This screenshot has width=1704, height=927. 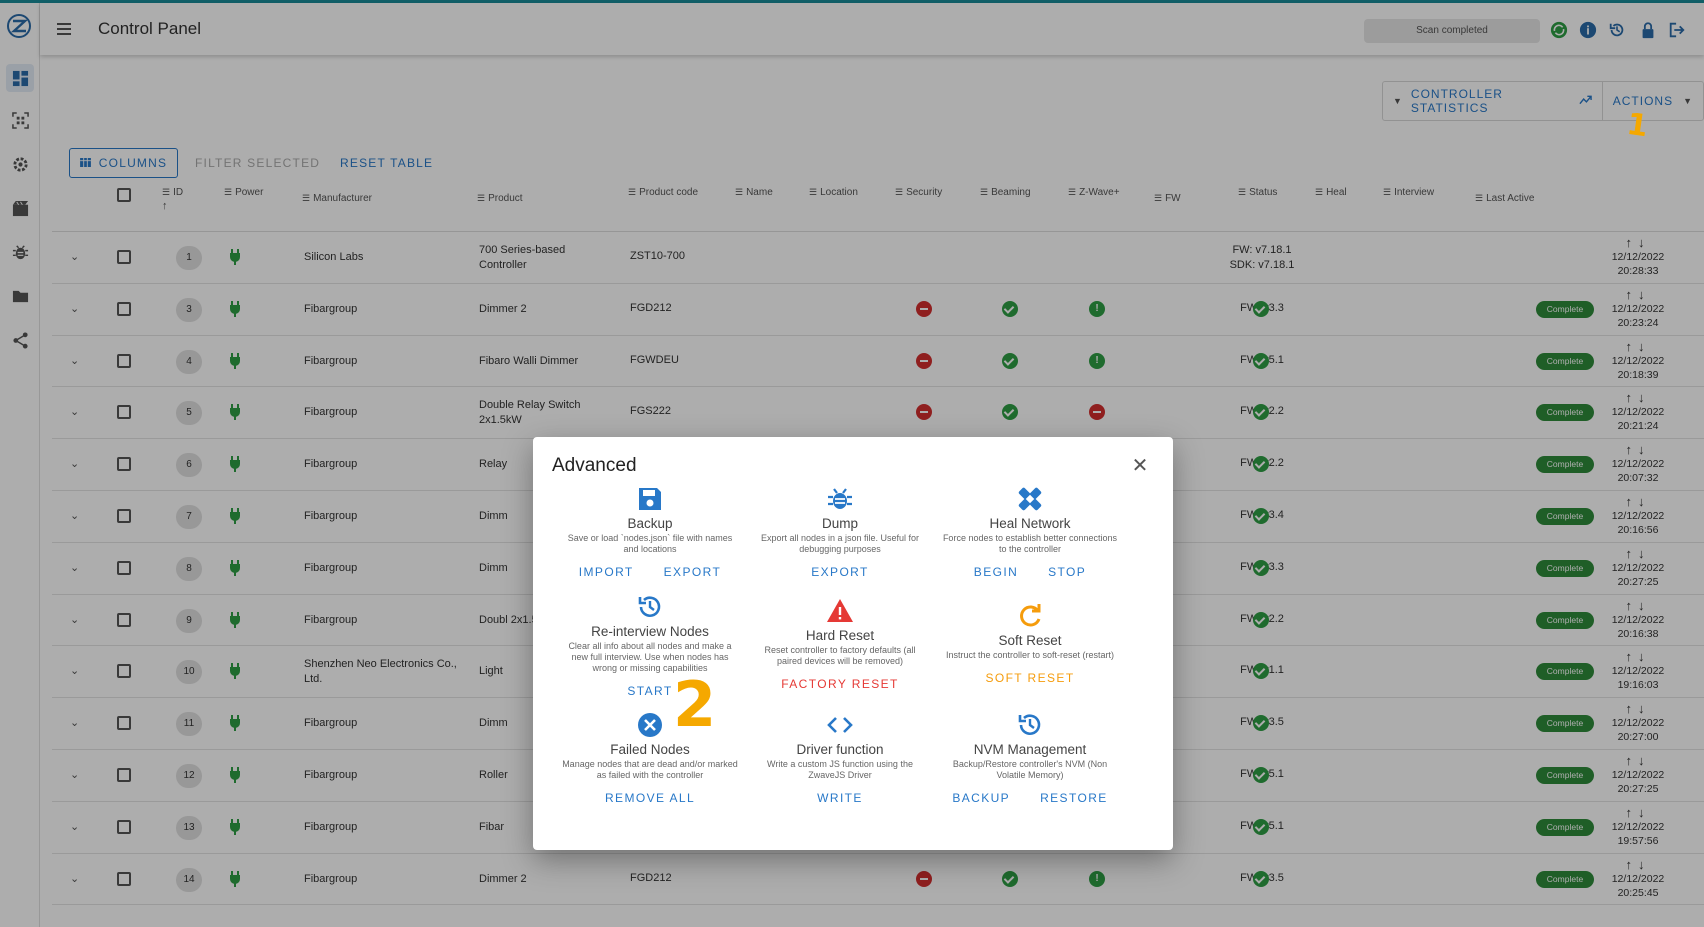 What do you see at coordinates (1030, 523) in the screenshot?
I see `action-title: Heal Network` at bounding box center [1030, 523].